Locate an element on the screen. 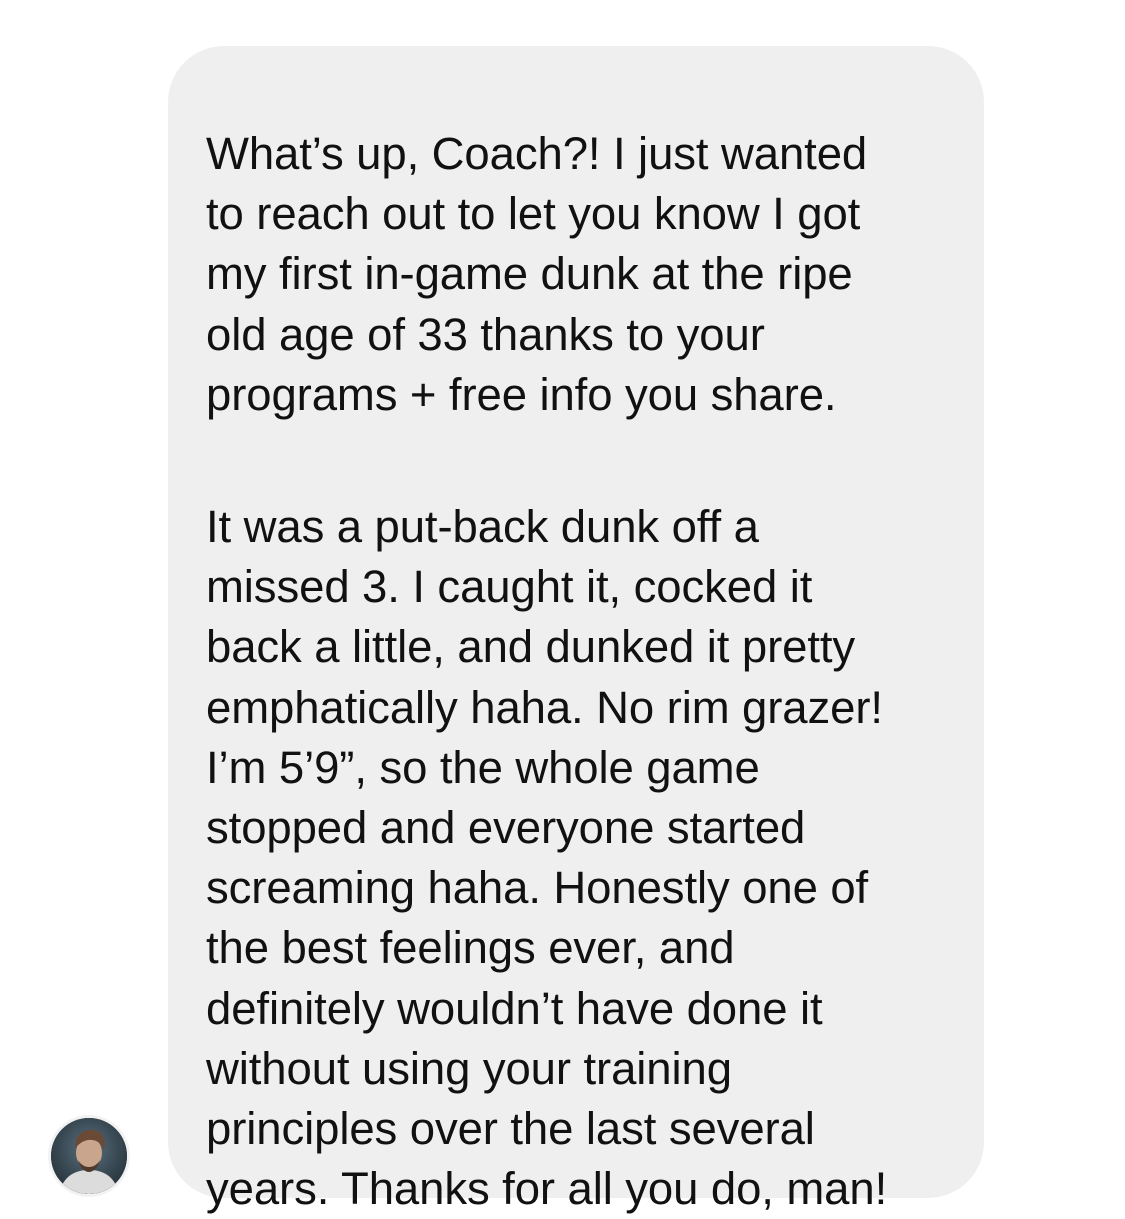 The image size is (1125, 1219). sender-avatar is located at coordinates (89, 1156).